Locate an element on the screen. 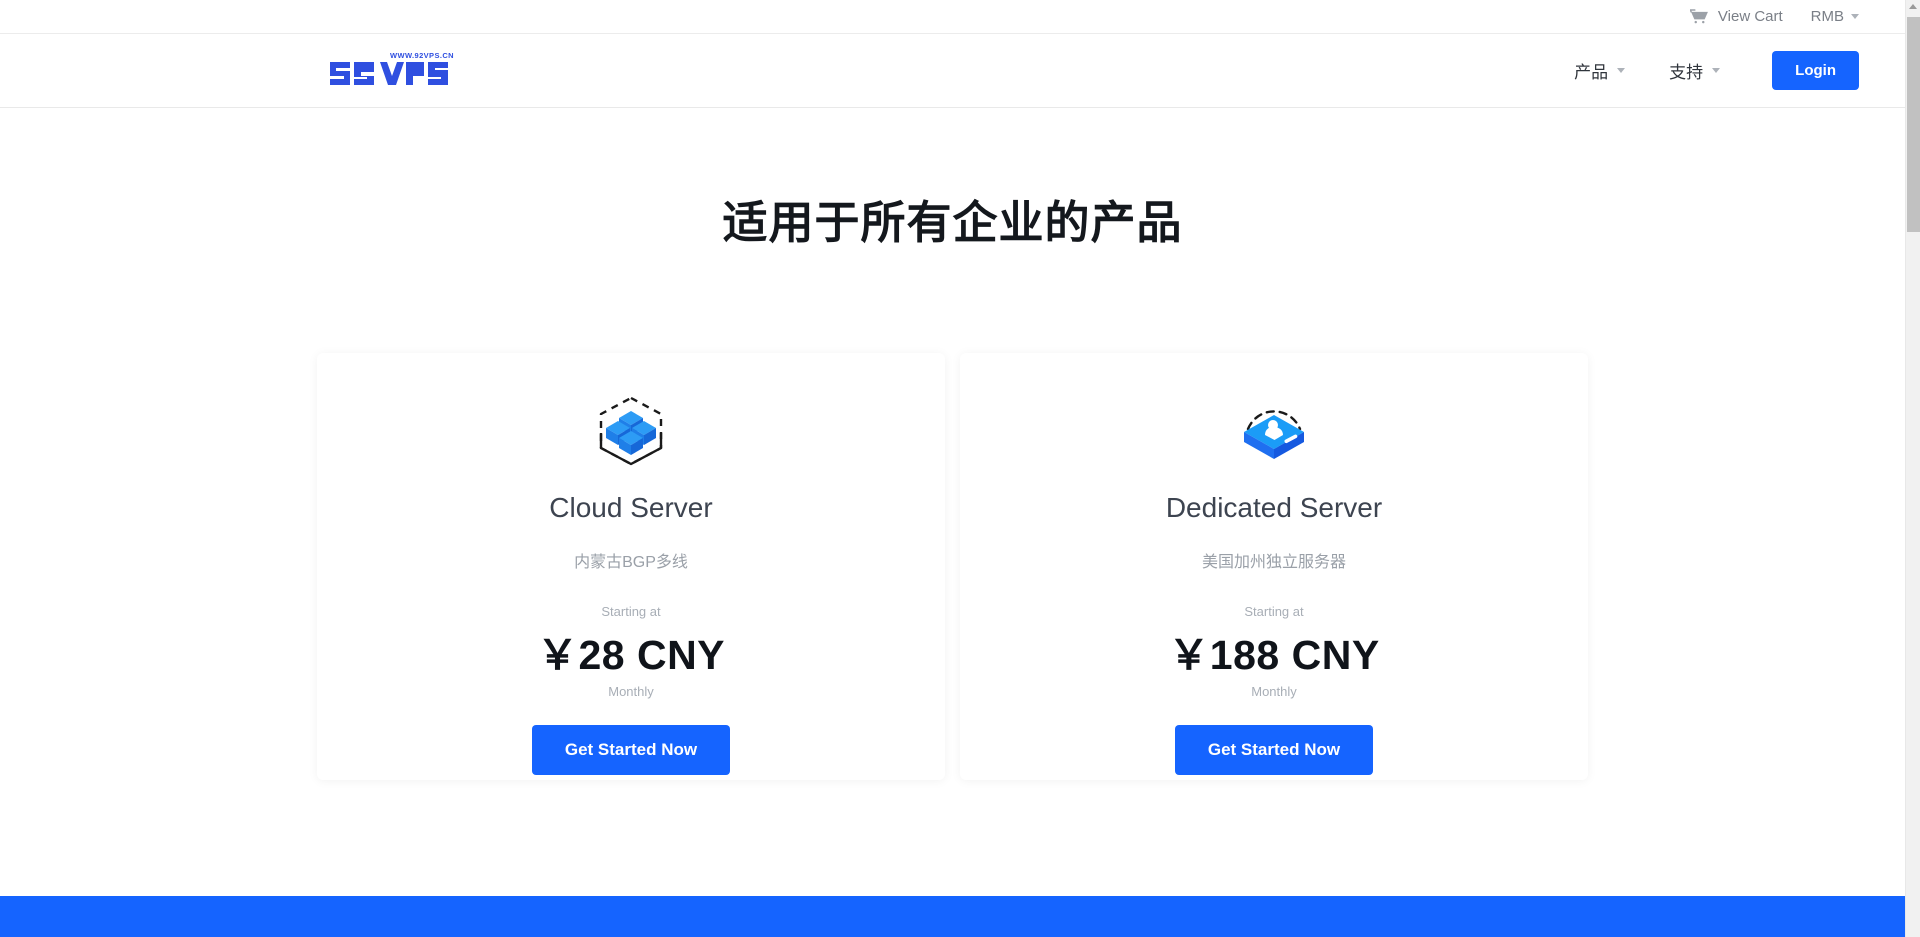 The width and height of the screenshot is (1920, 937). product-card-subtitle: 内蒙古BGP多线 is located at coordinates (631, 562).